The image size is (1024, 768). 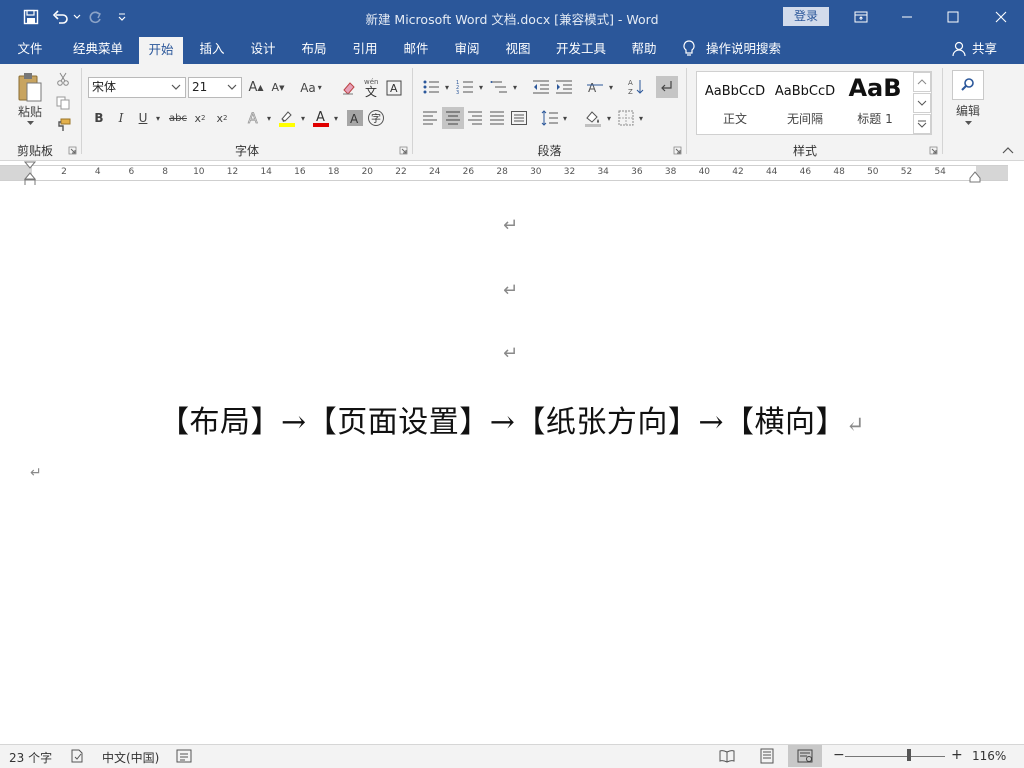 I want to click on shrink-font-icon: A▼, so click(x=278, y=87).